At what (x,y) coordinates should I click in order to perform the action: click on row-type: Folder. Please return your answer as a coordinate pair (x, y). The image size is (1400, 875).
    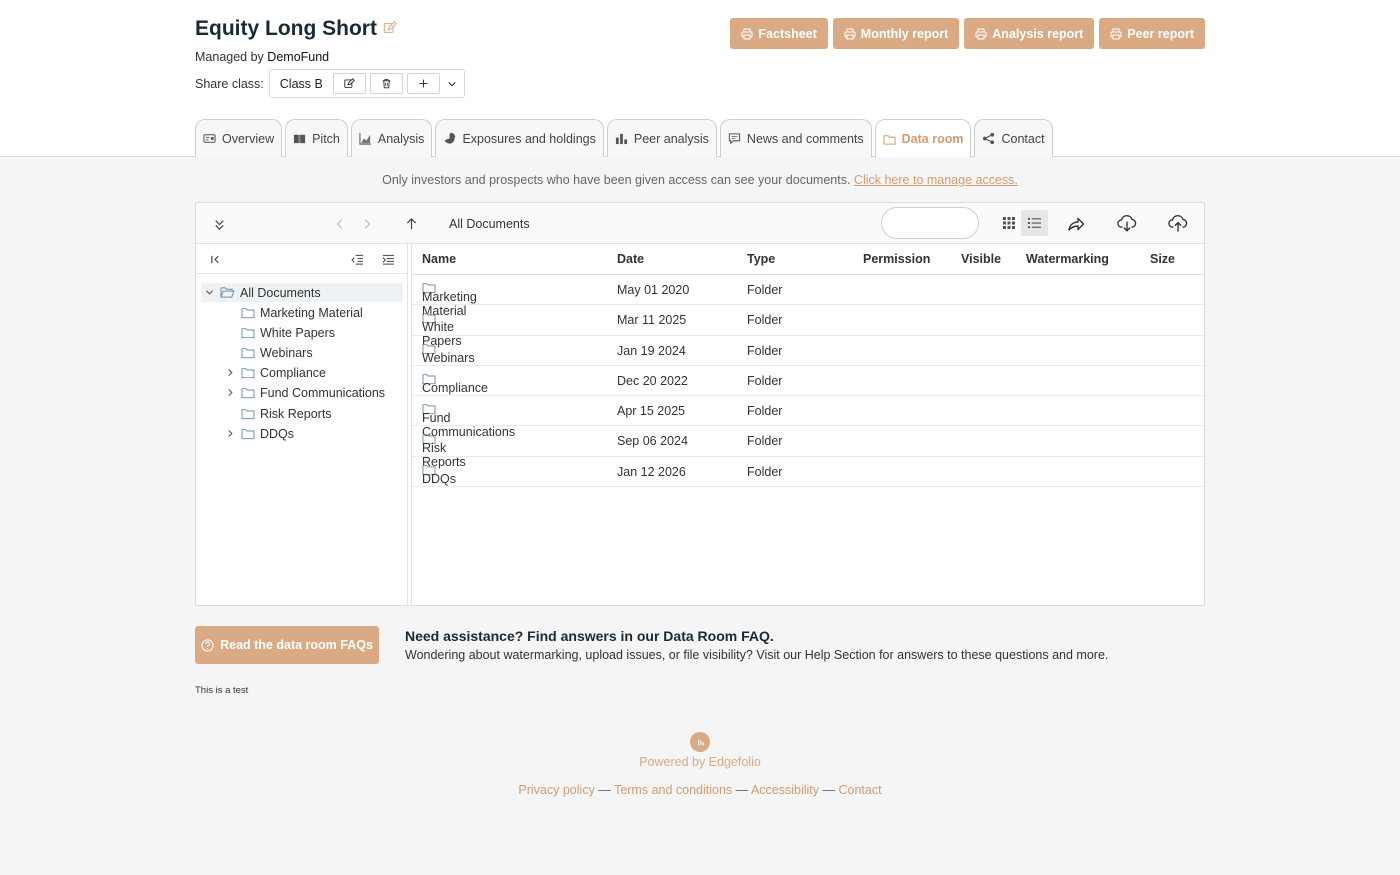
    Looking at the image, I should click on (765, 471).